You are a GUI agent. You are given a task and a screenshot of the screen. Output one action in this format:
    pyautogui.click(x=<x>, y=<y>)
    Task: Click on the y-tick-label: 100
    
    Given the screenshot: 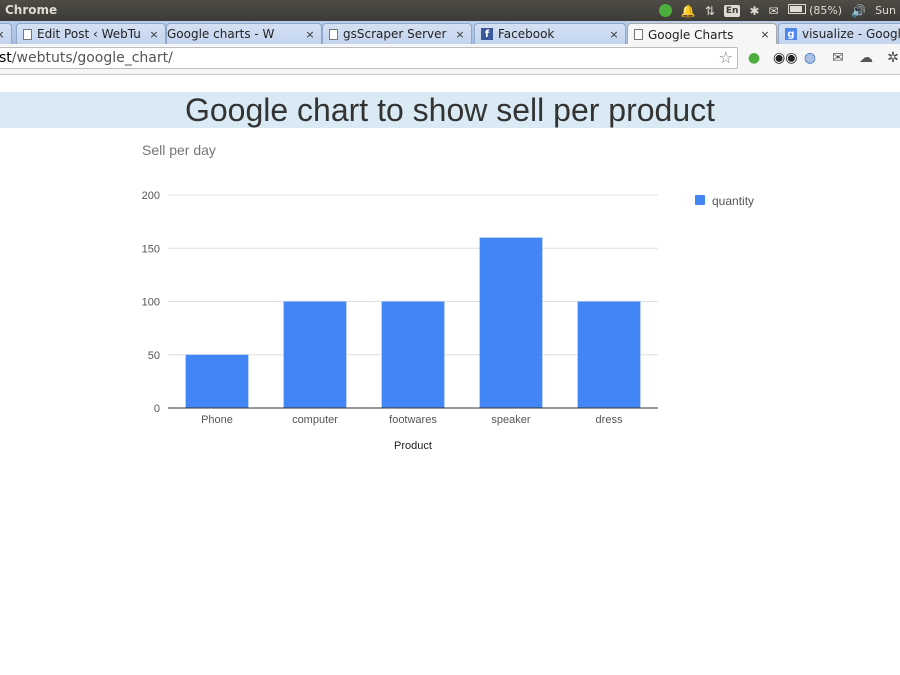 What is the action you would take?
    pyautogui.click(x=151, y=303)
    